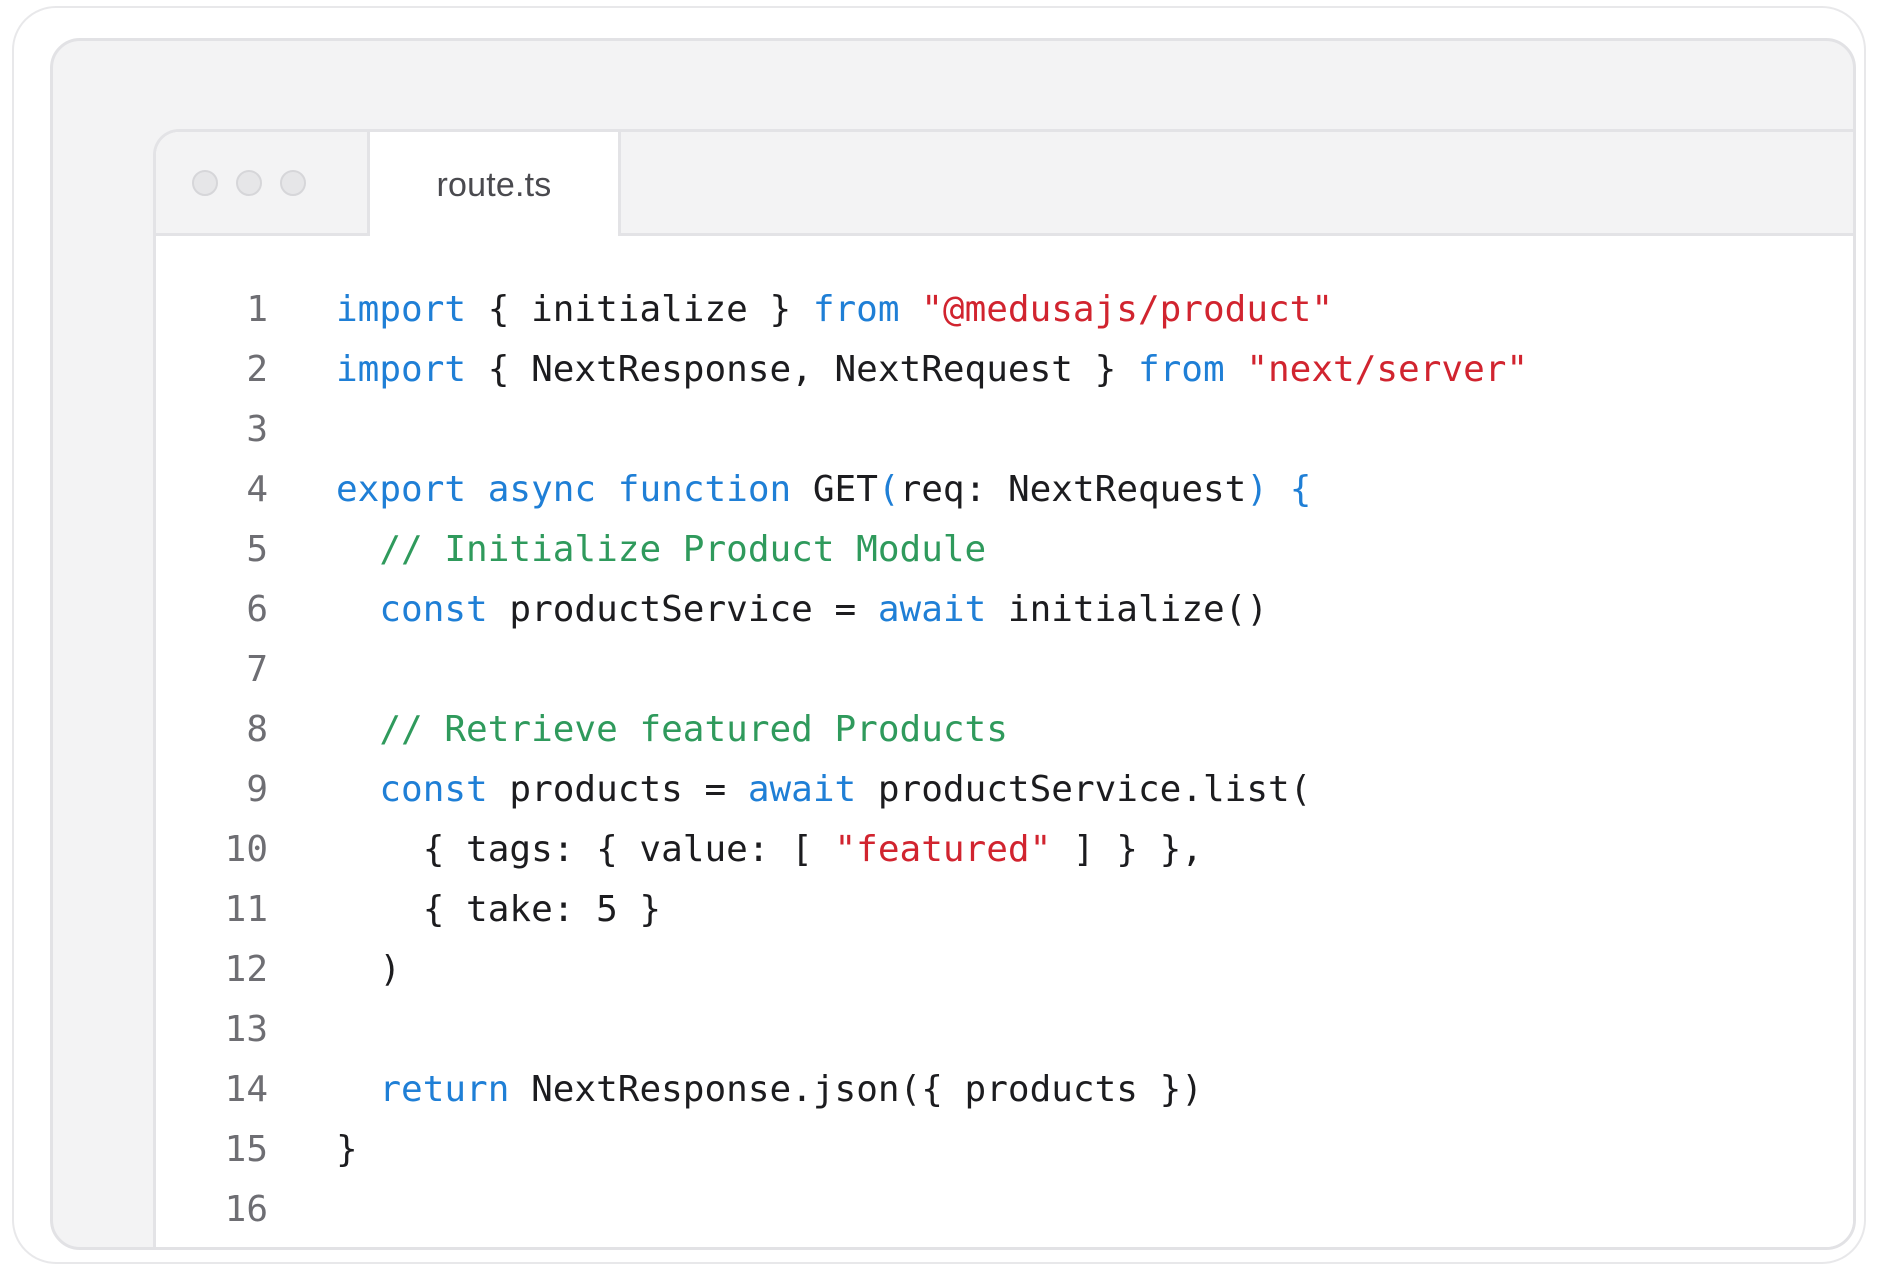  Describe the element at coordinates (246, 969) in the screenshot. I see `line-number: 12` at that location.